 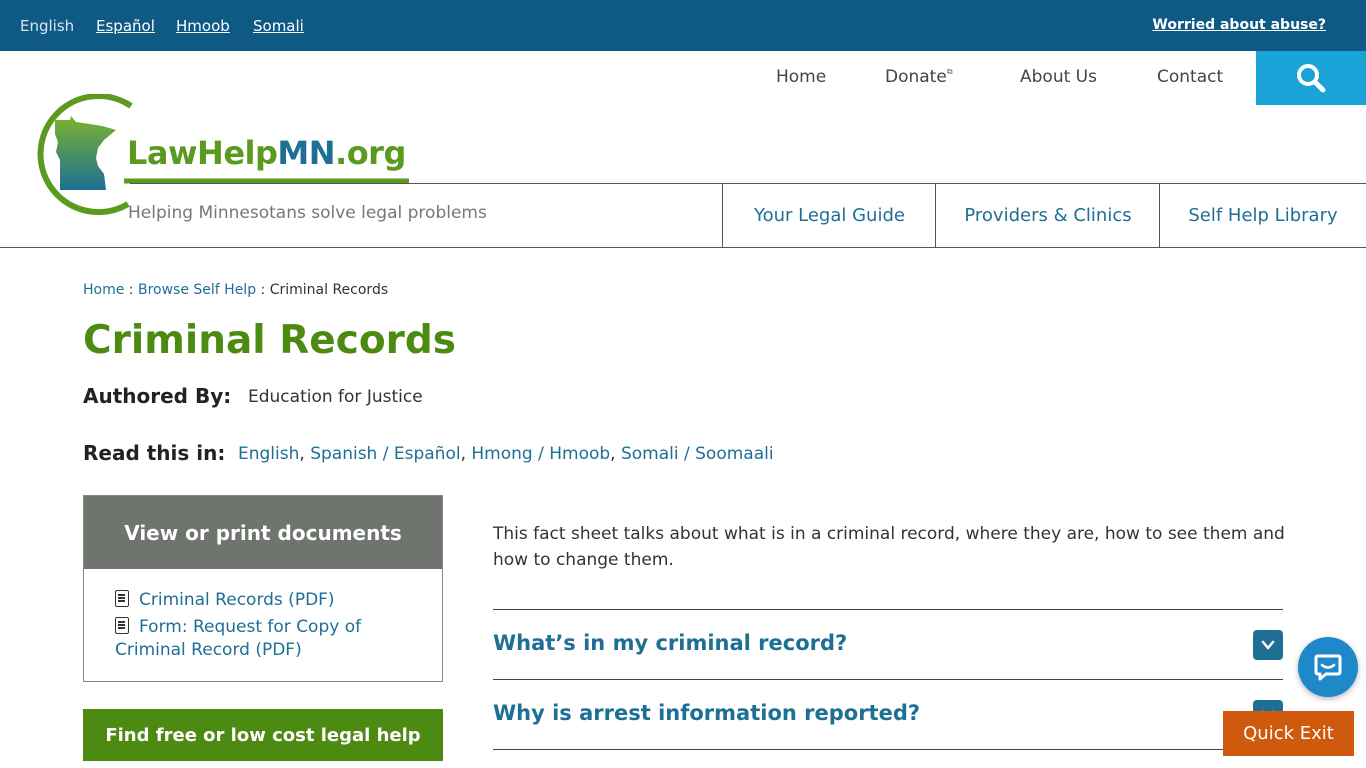 What do you see at coordinates (370, 153) in the screenshot?
I see `logo-text-org: .org` at bounding box center [370, 153].